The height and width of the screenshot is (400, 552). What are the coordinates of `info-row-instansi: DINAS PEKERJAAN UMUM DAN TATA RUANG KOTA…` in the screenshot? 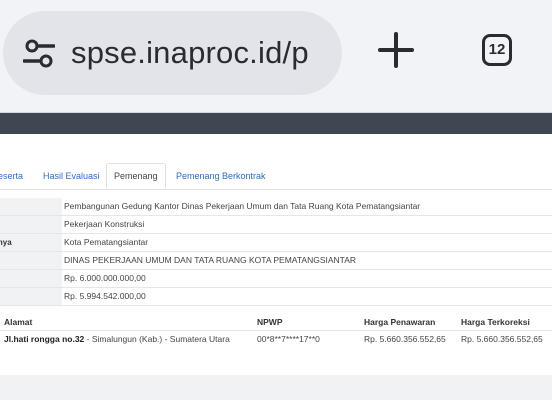 It's located at (276, 261).